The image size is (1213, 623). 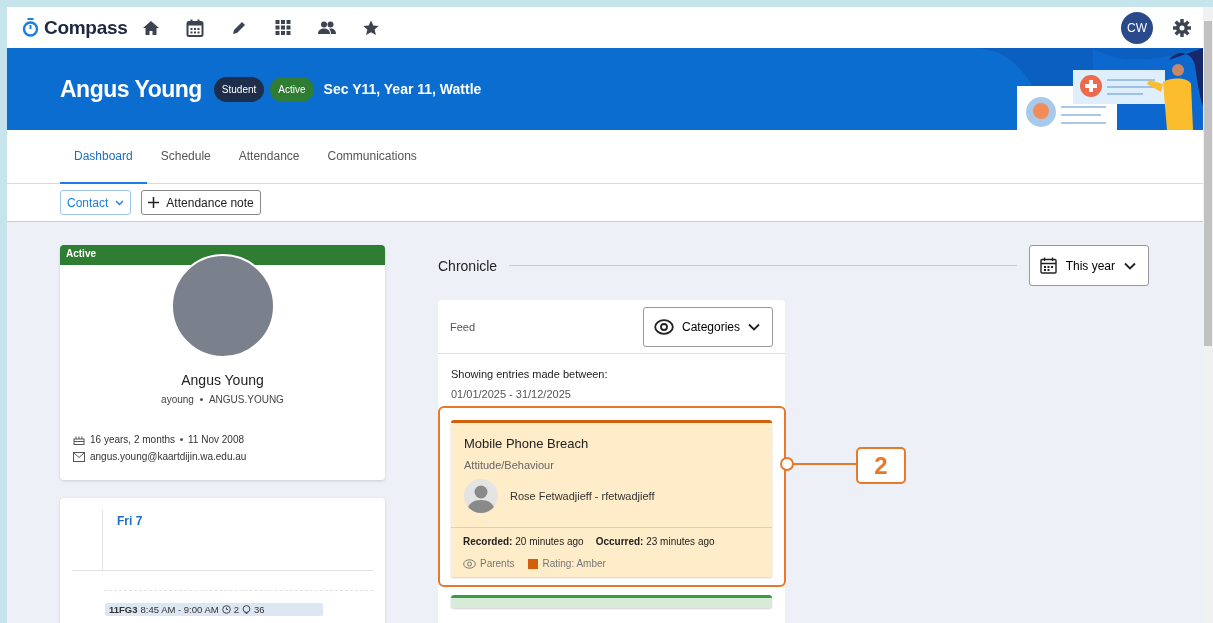 I want to click on status-badge: Active, so click(x=292, y=89).